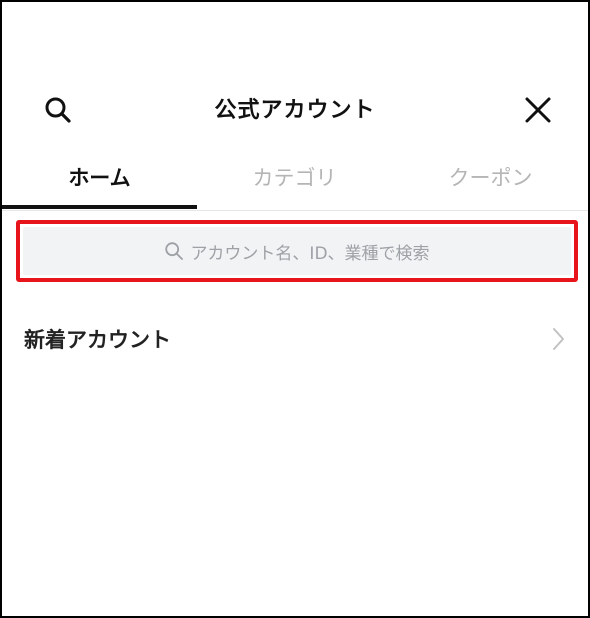 This screenshot has height=618, width=590. I want to click on header: 公式アカウント, so click(295, 106).